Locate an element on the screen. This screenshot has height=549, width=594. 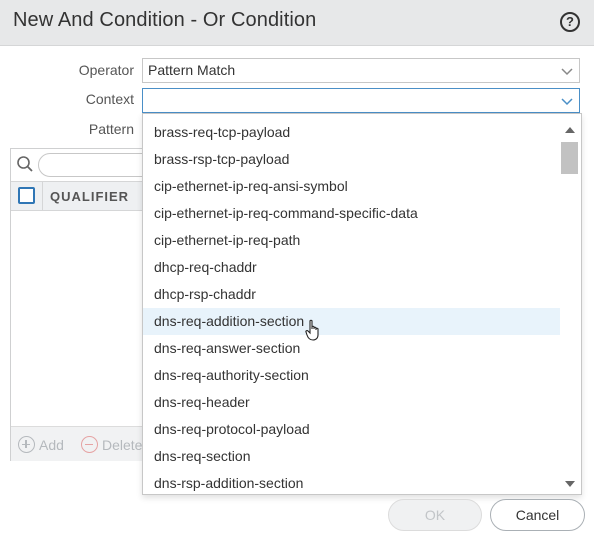
dropdown-option: dns-req-protocol-payload is located at coordinates (351, 429).